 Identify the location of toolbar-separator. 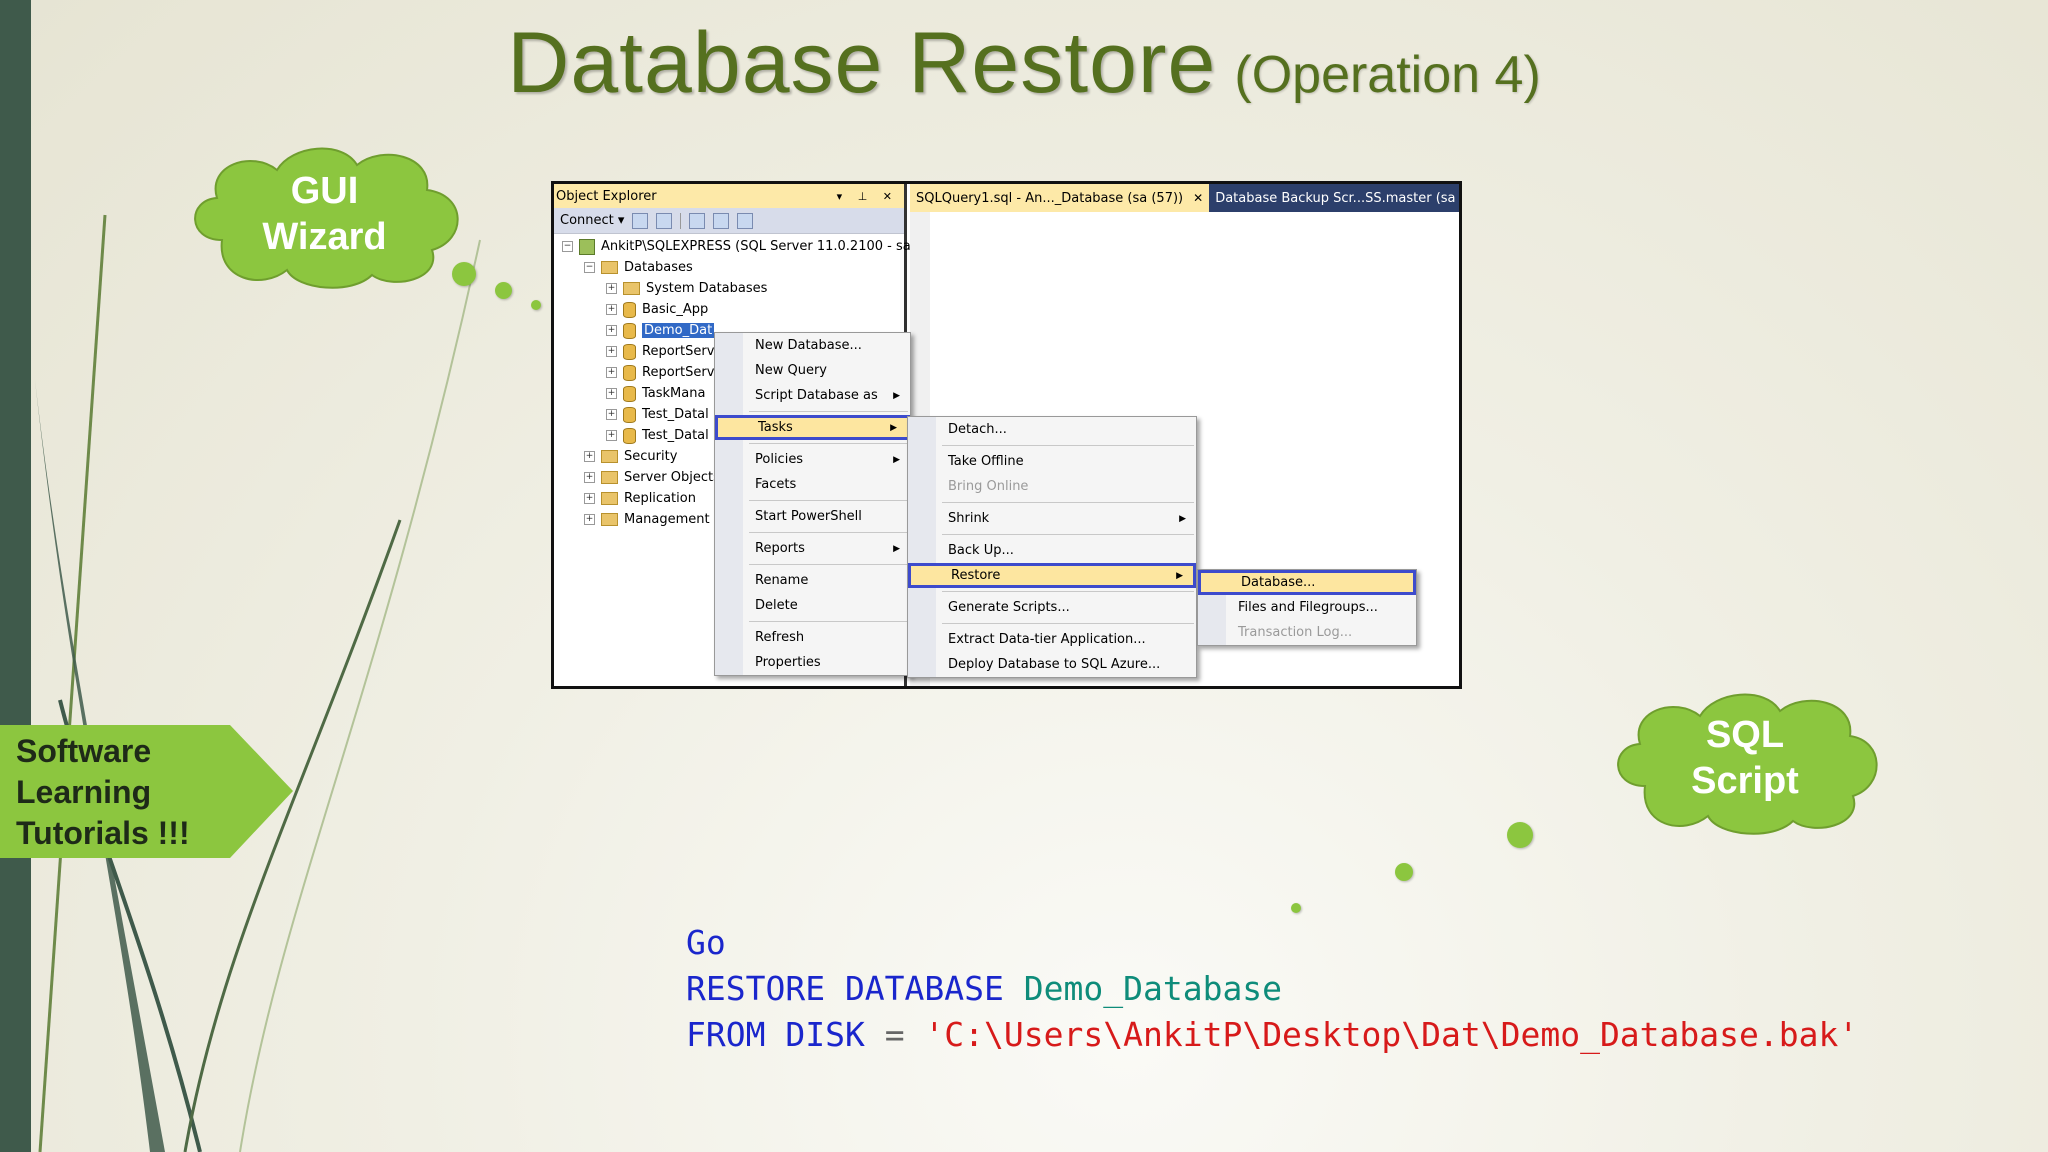
(681, 220).